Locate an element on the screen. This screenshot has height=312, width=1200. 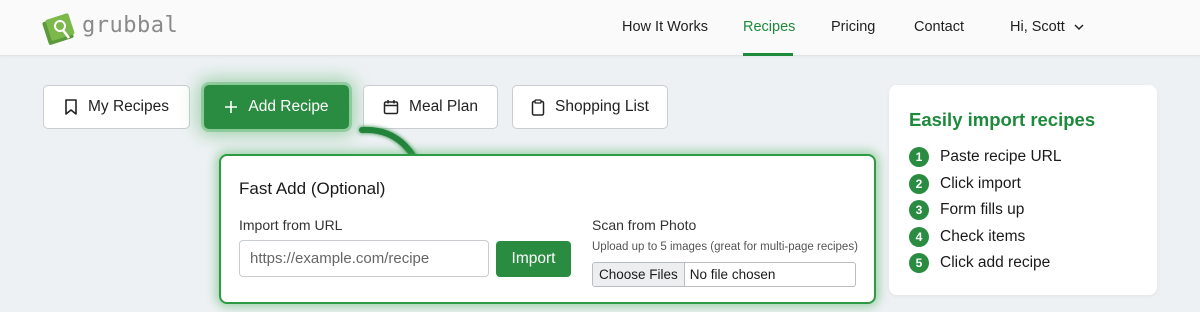
nav-recipes: Recipes is located at coordinates (769, 27).